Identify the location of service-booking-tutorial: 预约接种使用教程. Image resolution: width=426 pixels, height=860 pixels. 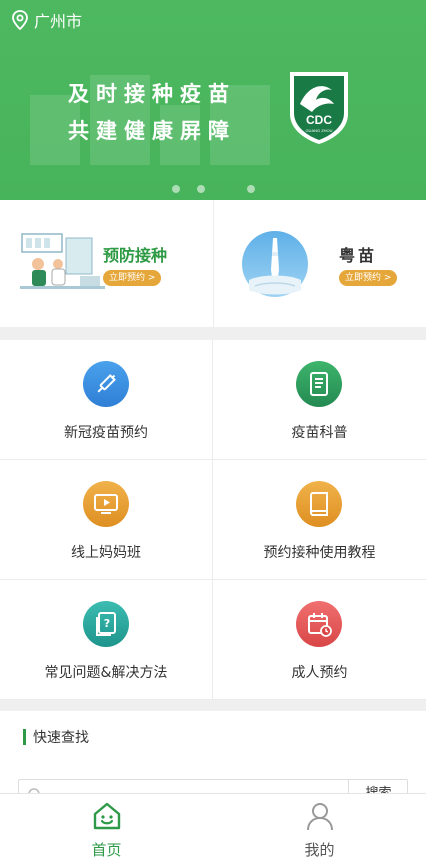
(319, 520).